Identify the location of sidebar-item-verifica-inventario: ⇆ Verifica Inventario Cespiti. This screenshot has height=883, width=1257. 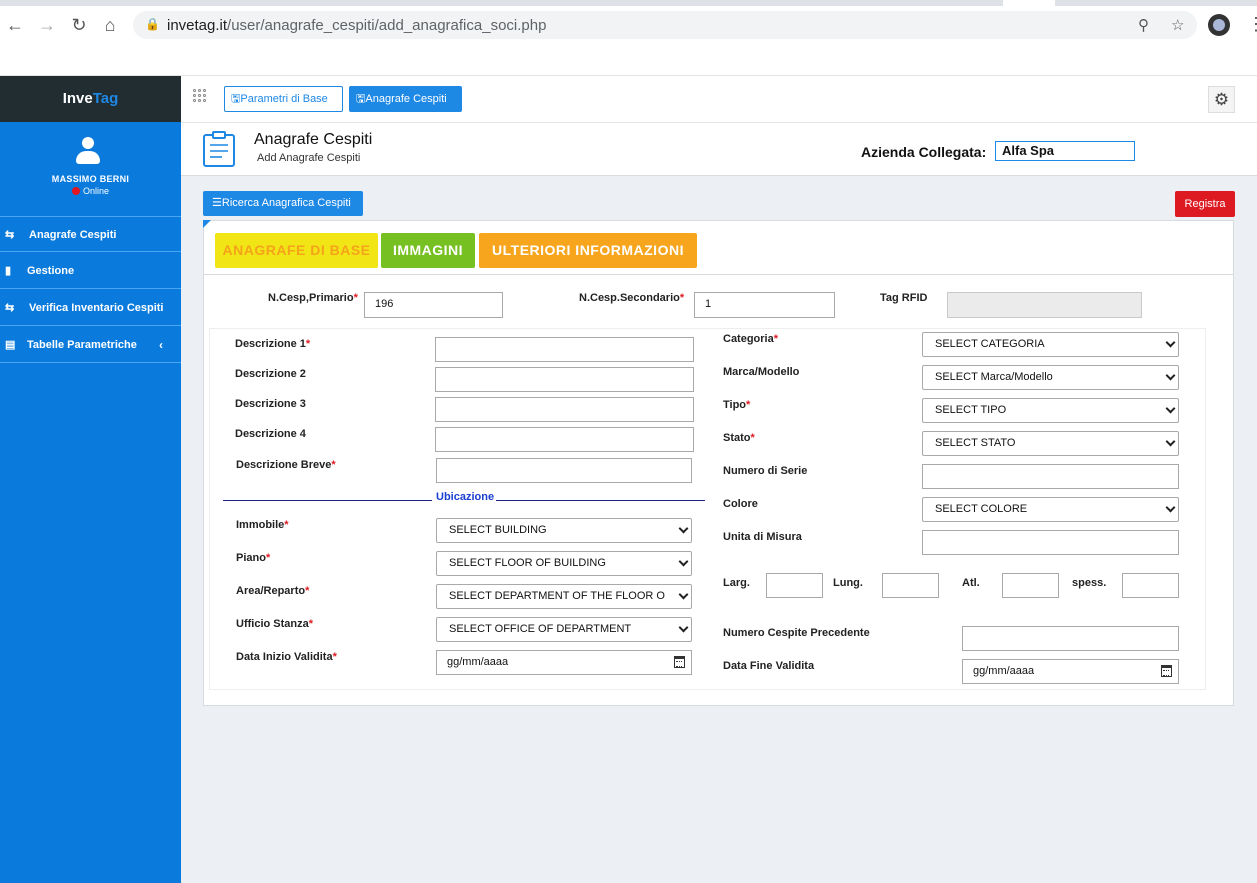
(90, 308).